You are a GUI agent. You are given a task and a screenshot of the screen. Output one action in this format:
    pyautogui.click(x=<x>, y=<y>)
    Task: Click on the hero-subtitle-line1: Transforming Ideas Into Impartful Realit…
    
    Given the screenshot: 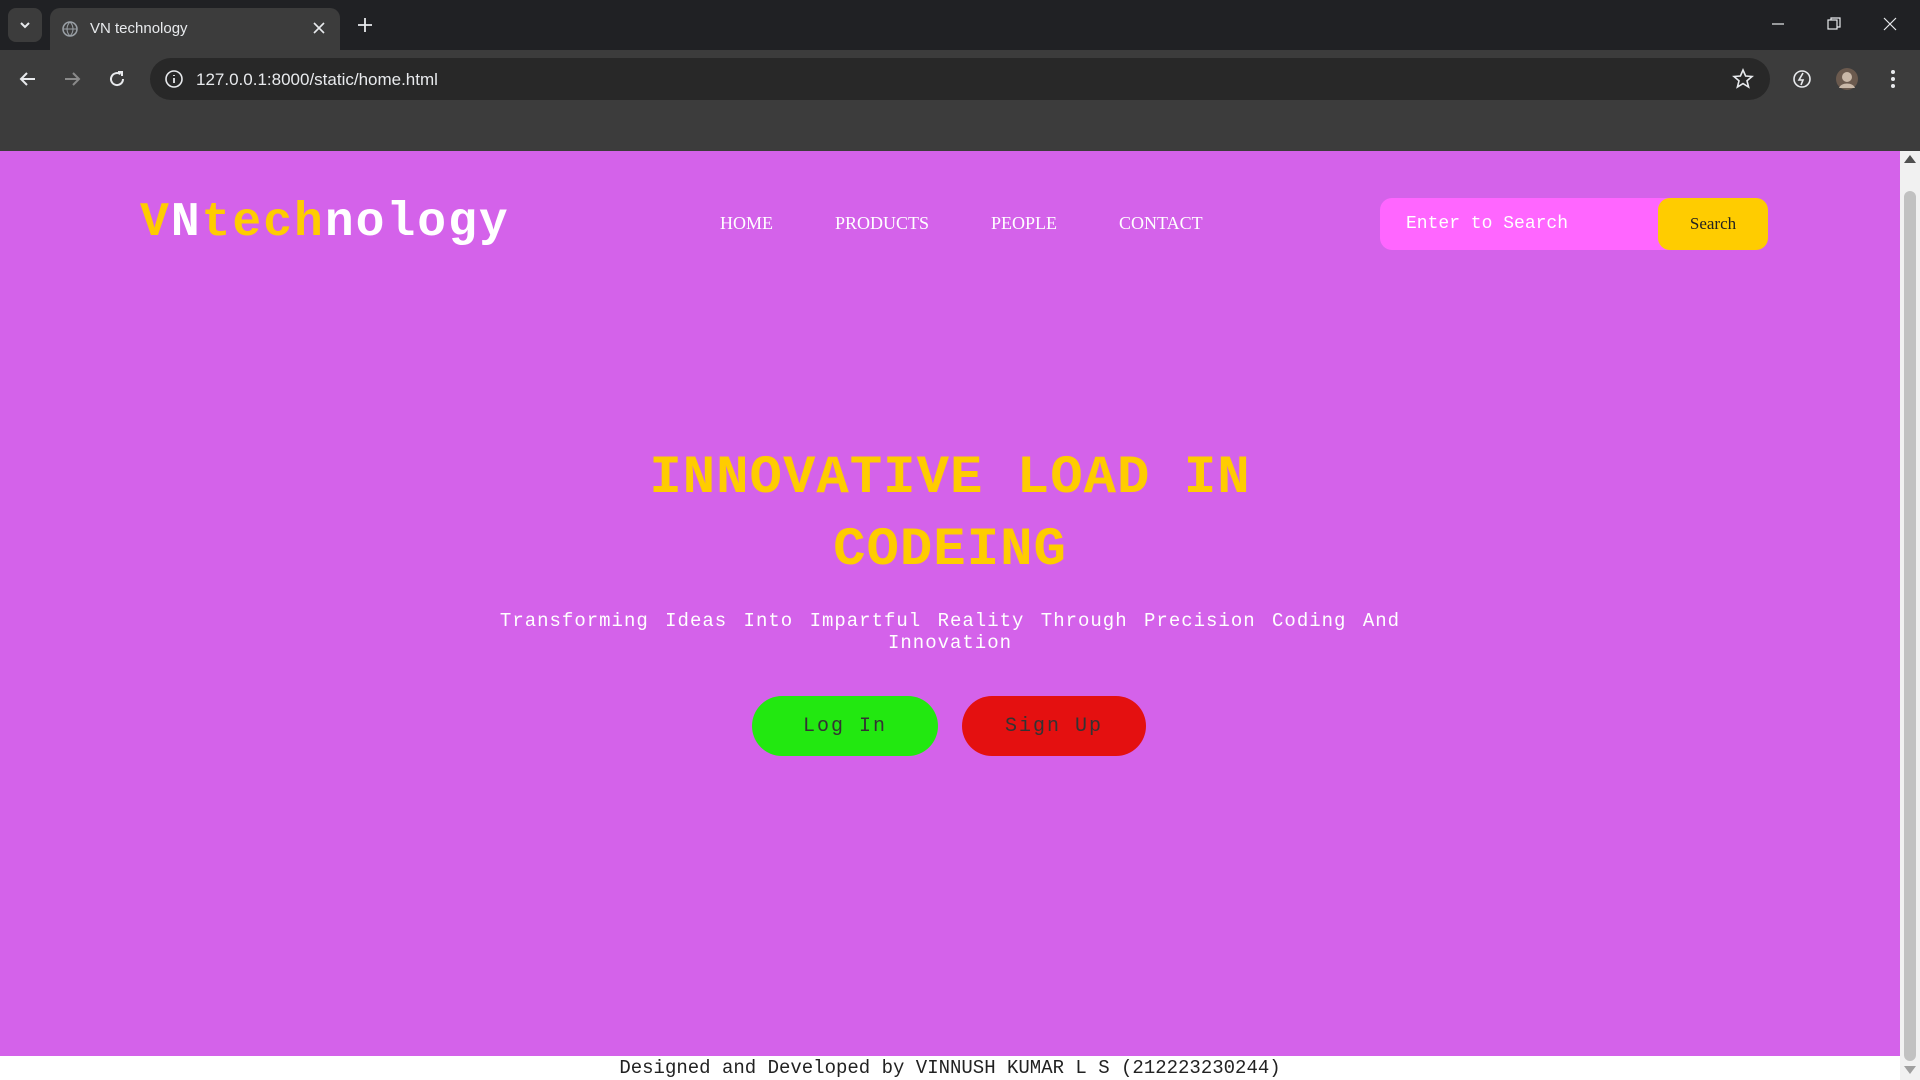 What is the action you would take?
    pyautogui.click(x=950, y=621)
    